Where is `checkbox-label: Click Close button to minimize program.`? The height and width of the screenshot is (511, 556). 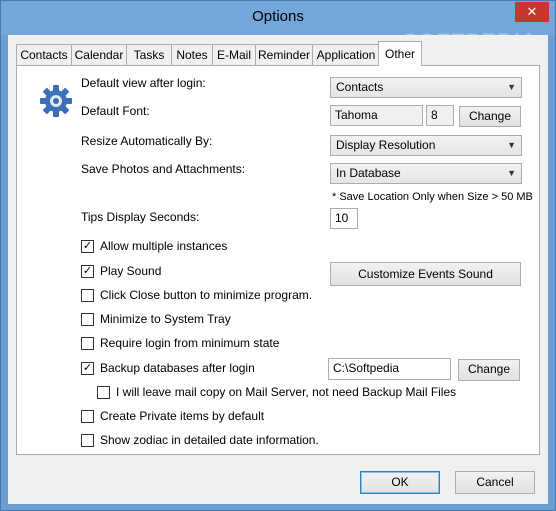 checkbox-label: Click Close button to minimize program. is located at coordinates (206, 295).